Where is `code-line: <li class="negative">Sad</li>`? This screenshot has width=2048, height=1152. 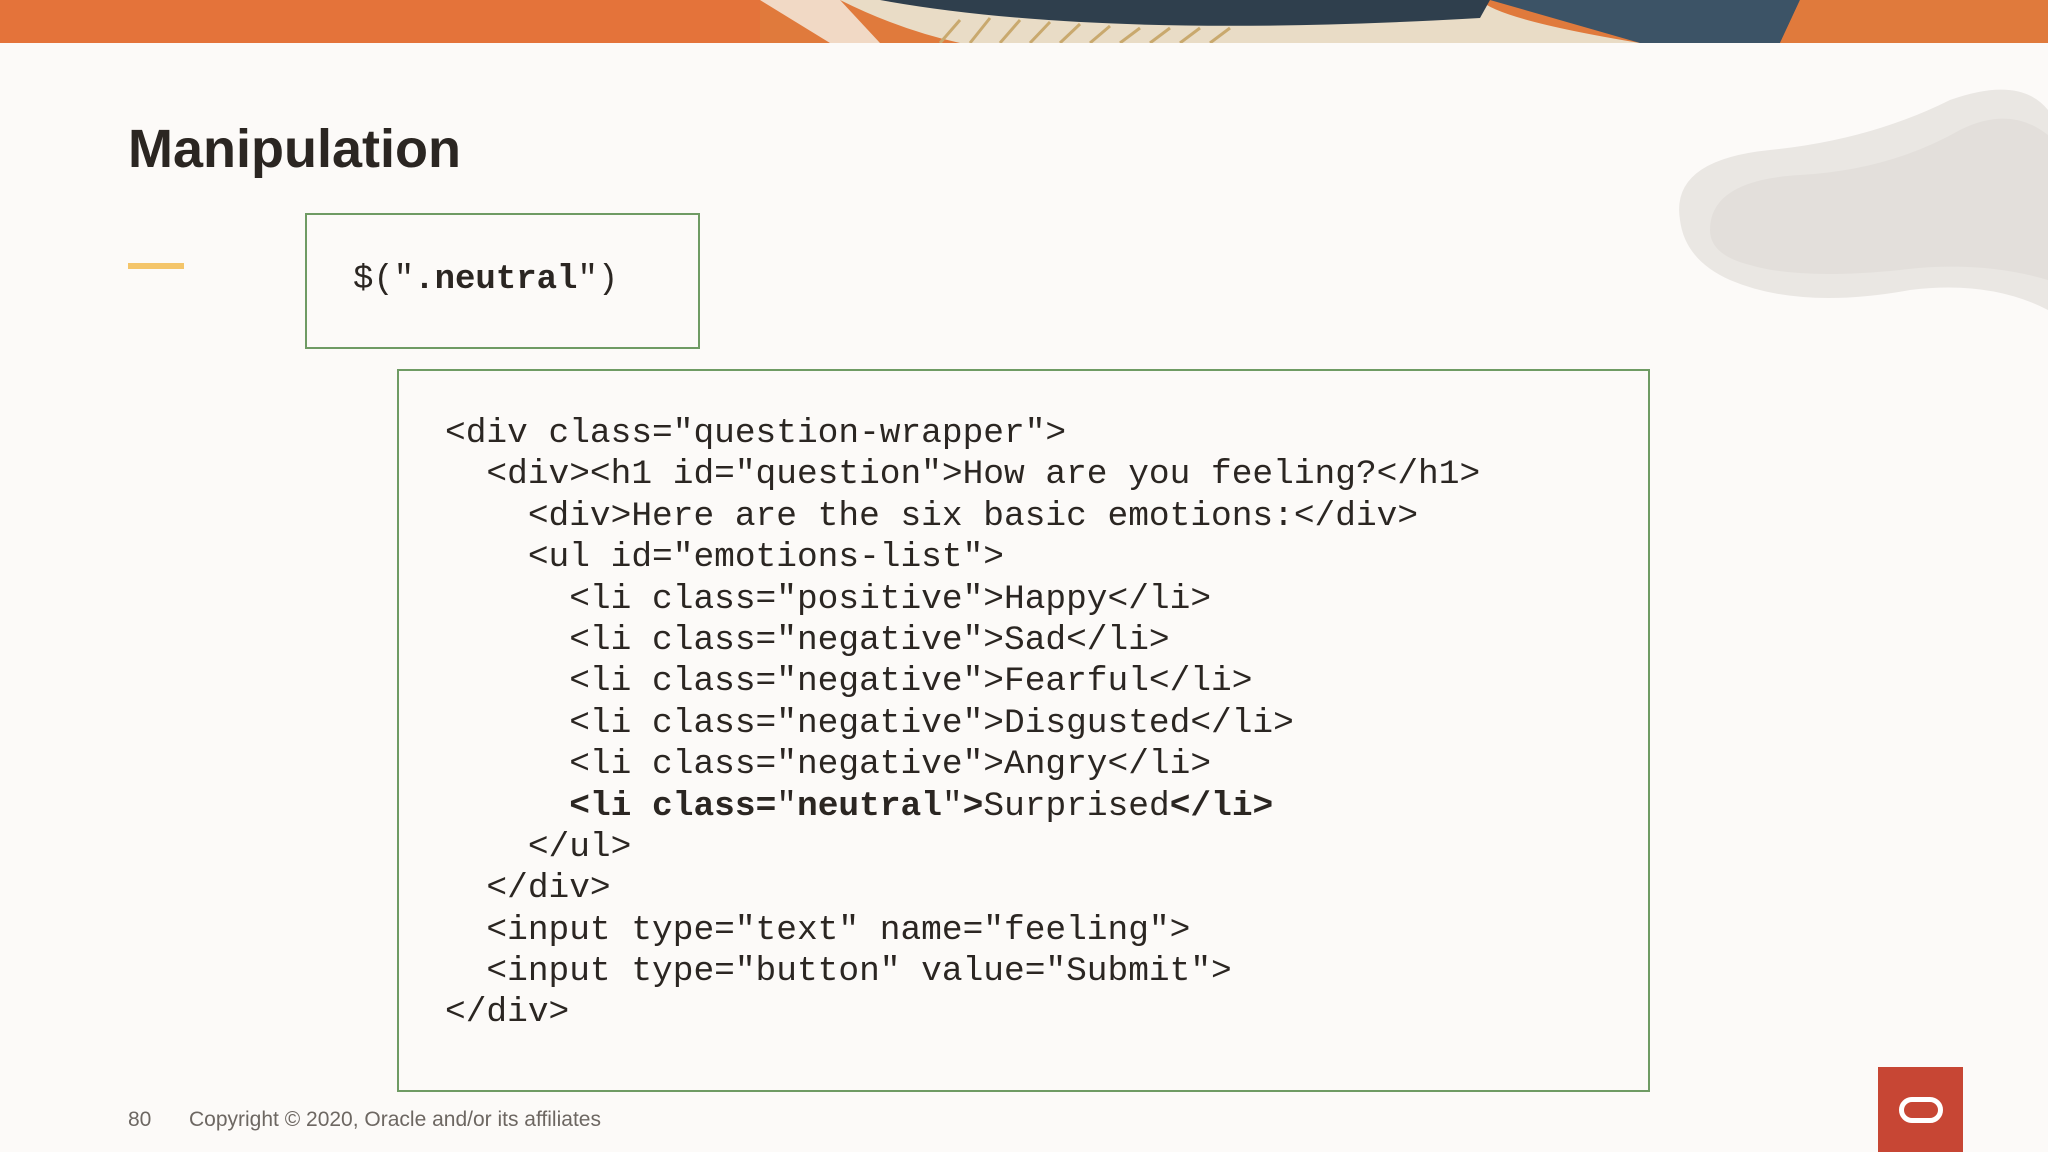
code-line: <li class="negative">Sad</li> is located at coordinates (807, 640).